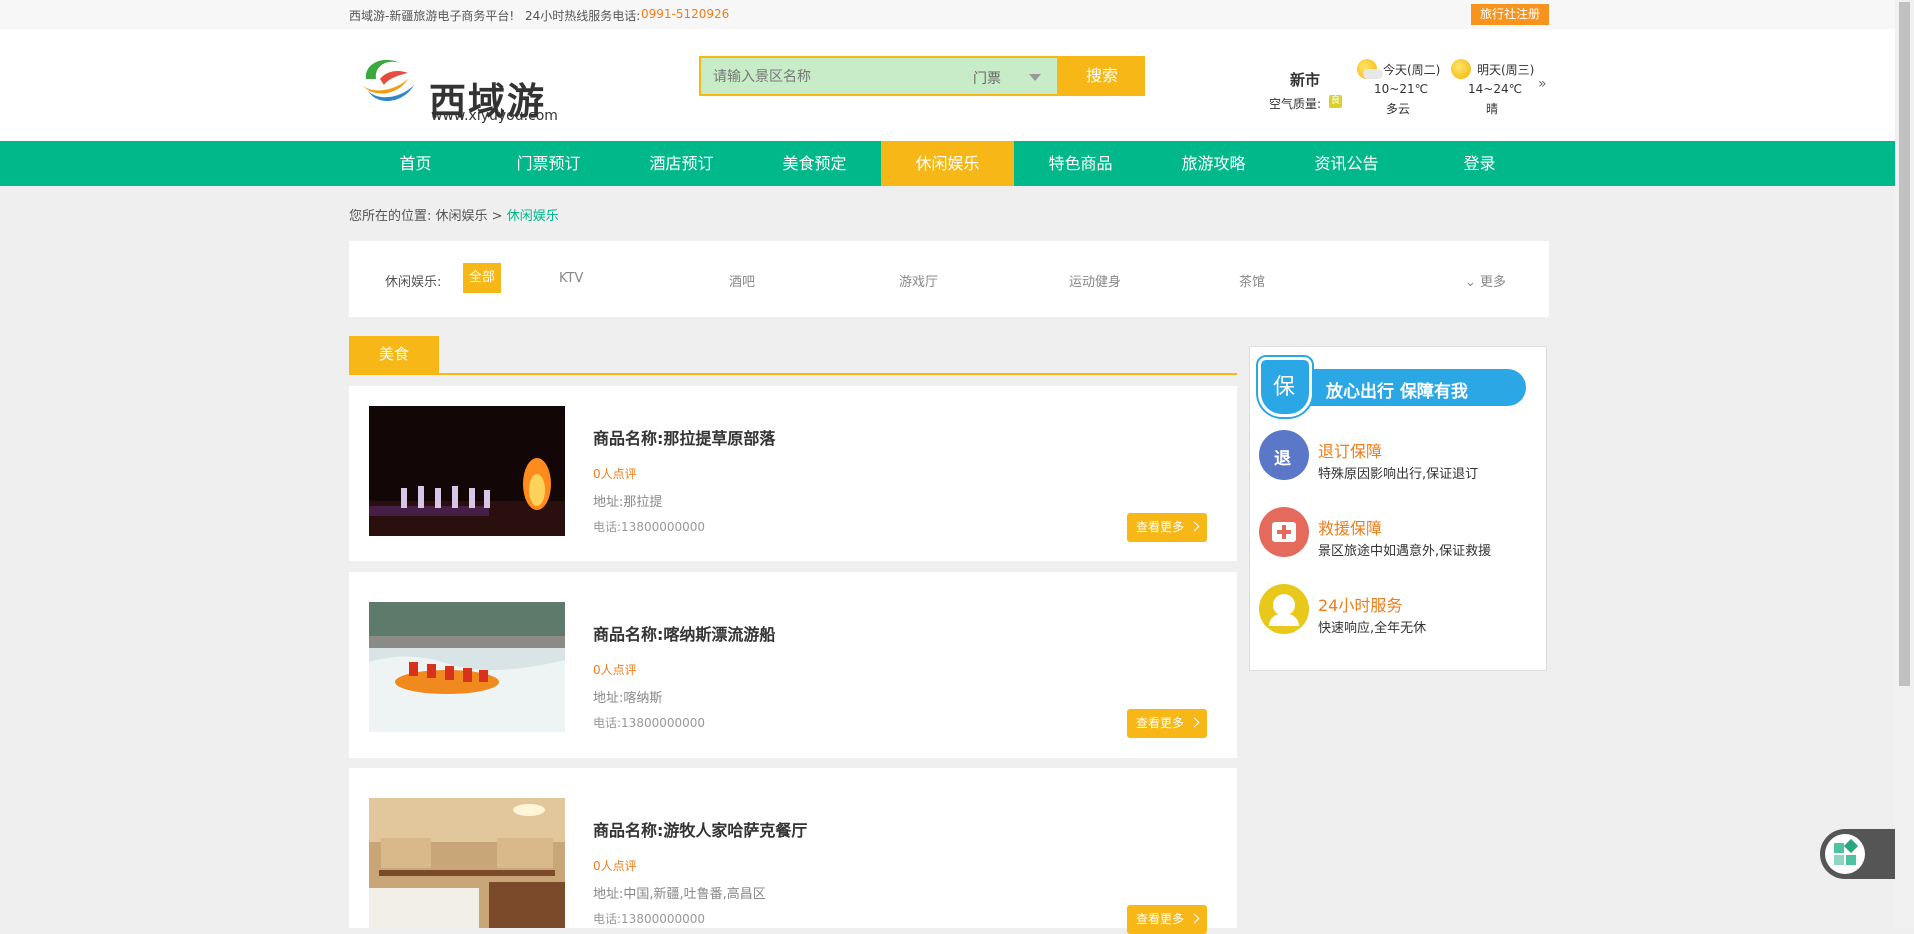 This screenshot has width=1914, height=934. Describe the element at coordinates (432, 16) in the screenshot. I see `site-tagline: 西域游-新疆旅游电子商务平台!` at that location.